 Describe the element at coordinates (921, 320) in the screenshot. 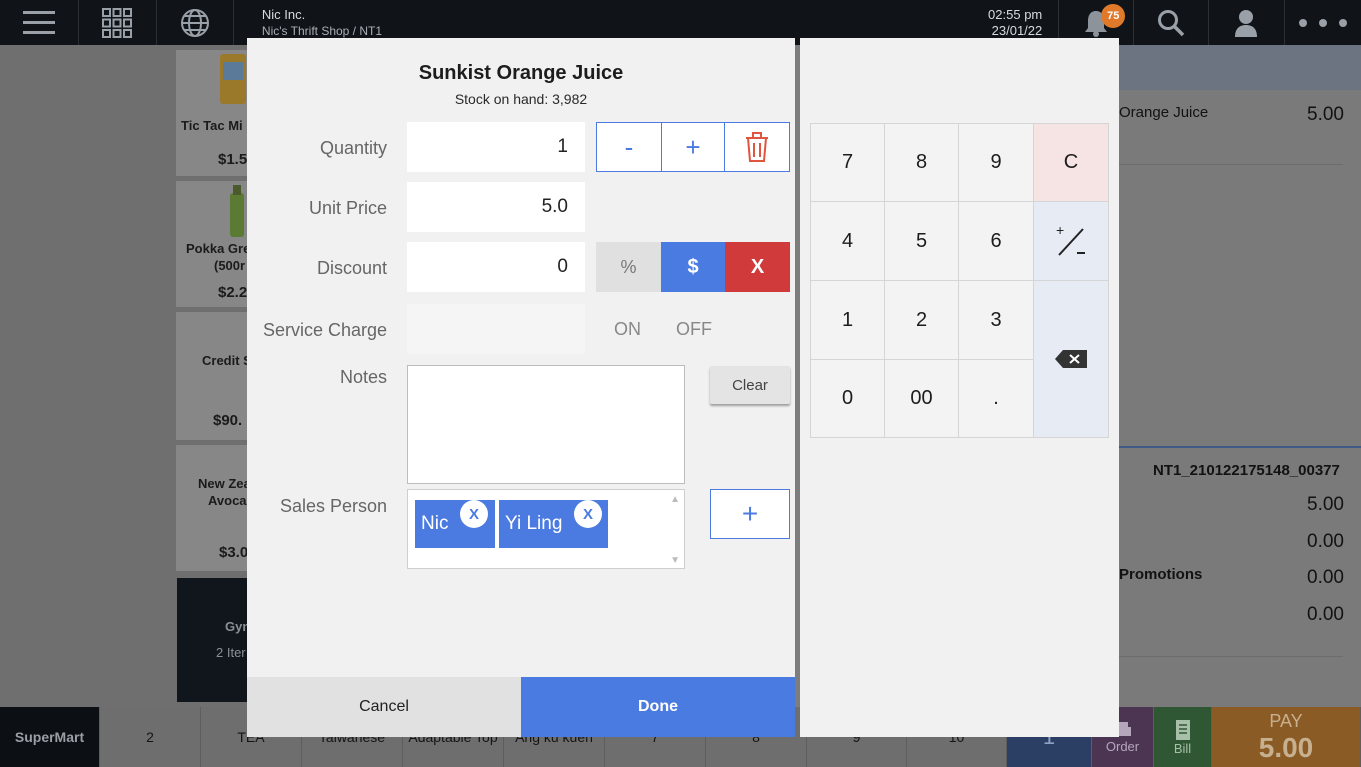

I see `key-2: 2` at that location.